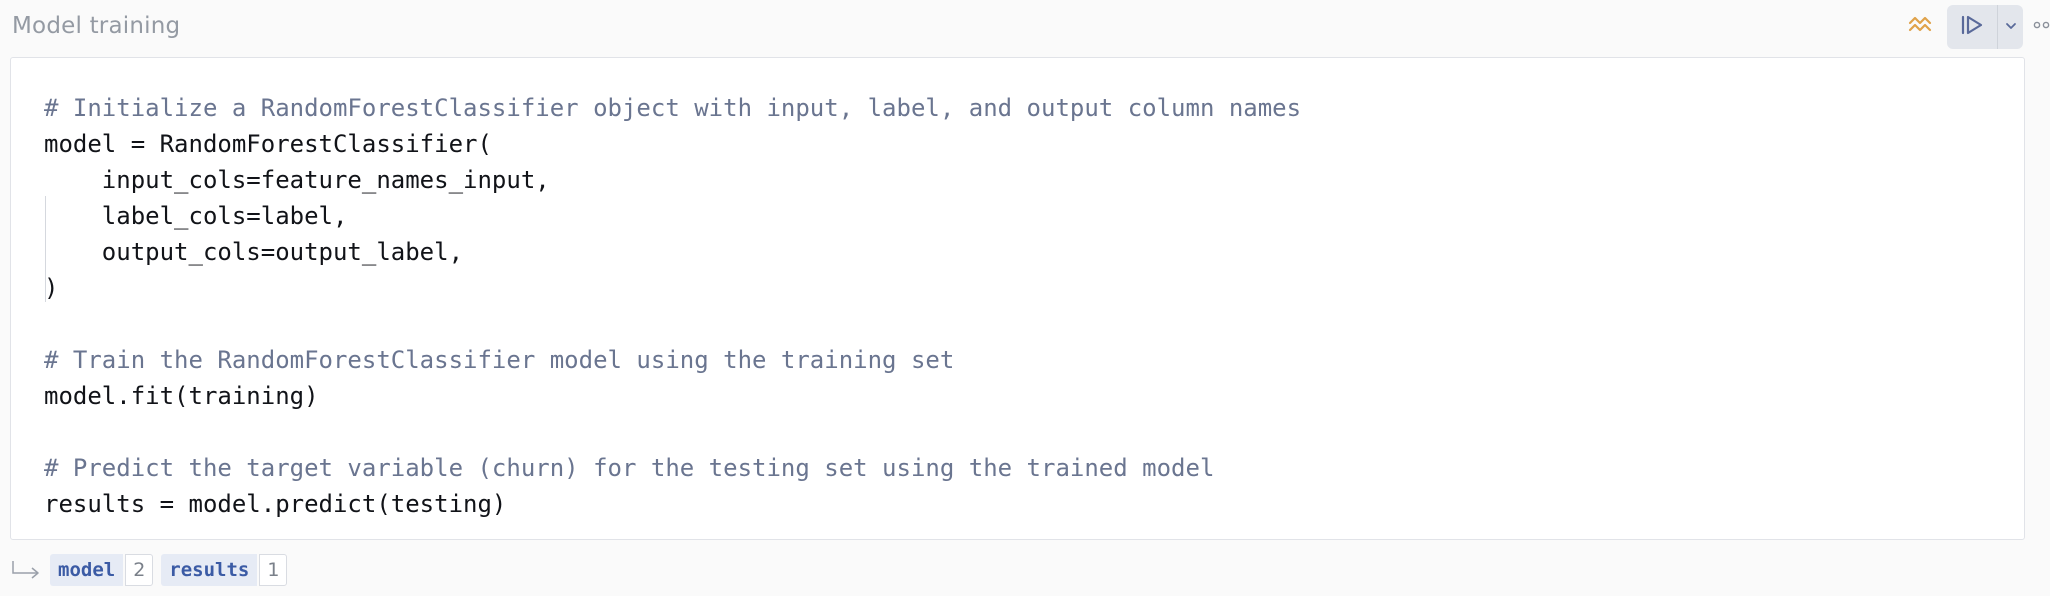  I want to click on run-button-group, so click(1985, 27).